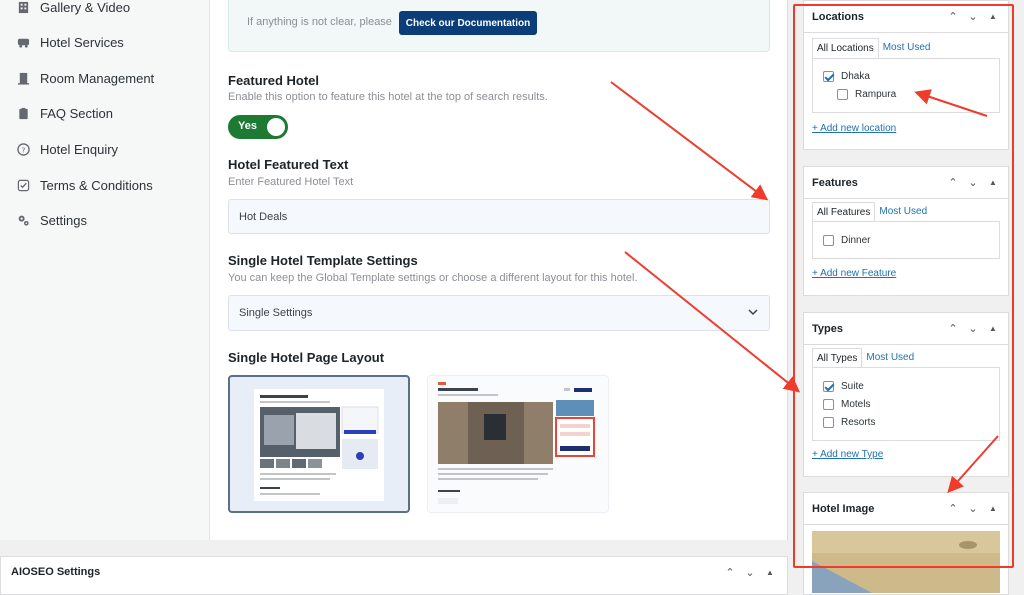  I want to click on type-label: Resorts, so click(858, 422).